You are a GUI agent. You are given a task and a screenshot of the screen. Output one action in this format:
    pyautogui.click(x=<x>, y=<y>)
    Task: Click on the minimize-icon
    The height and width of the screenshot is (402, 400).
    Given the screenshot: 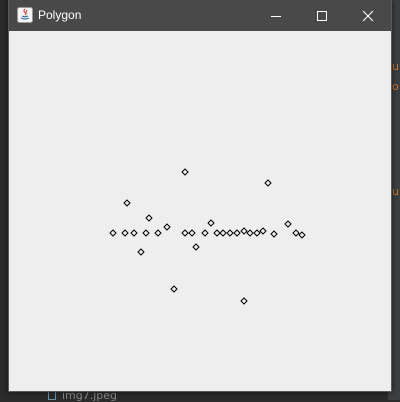 What is the action you would take?
    pyautogui.click(x=276, y=16)
    